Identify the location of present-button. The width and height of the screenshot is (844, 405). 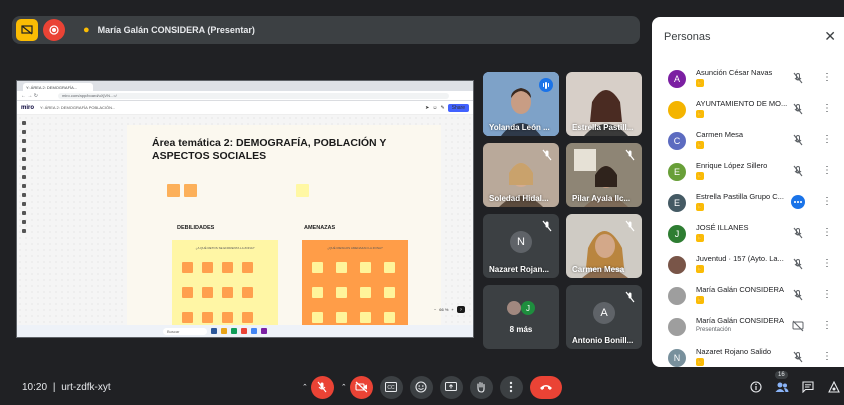
(451, 387).